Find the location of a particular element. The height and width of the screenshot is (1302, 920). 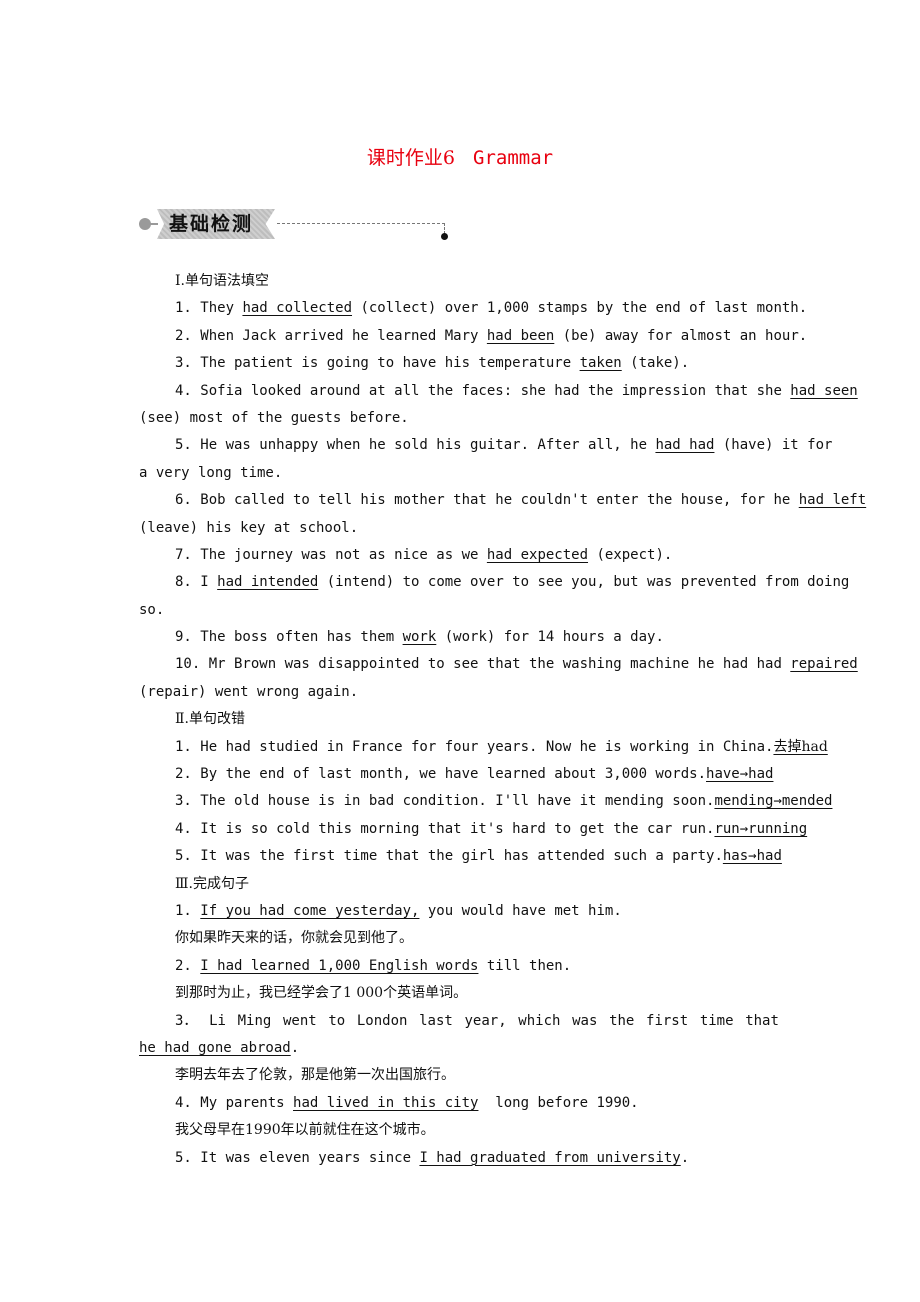

item-continuation: (leave) his key at school. is located at coordinates (249, 527).